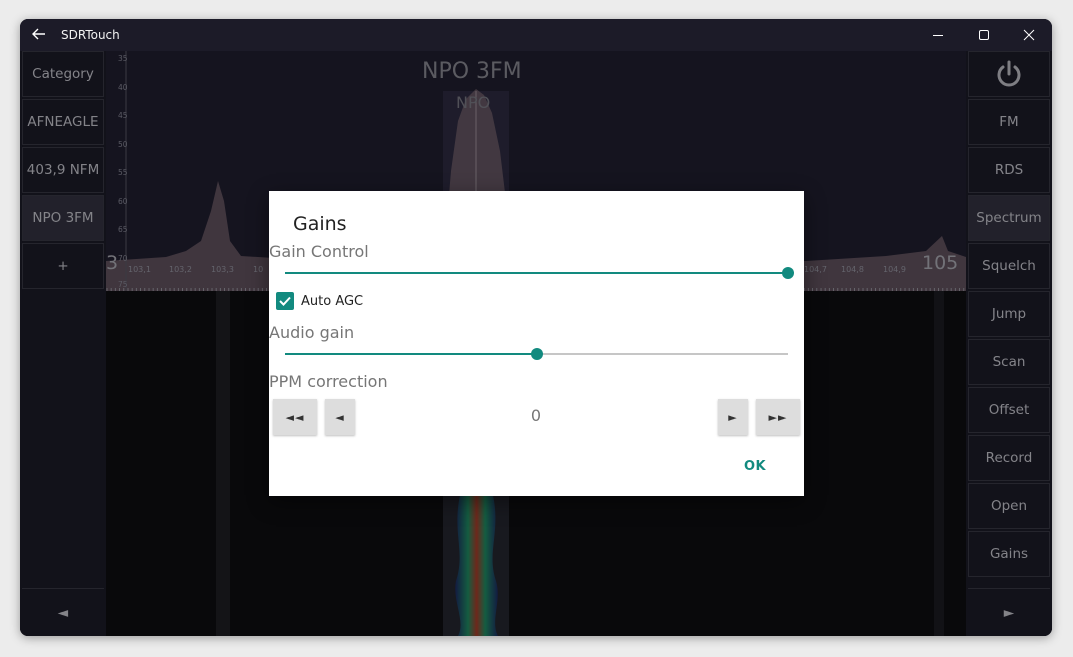 This screenshot has height=657, width=1073. I want to click on ppm-fast-increase-button: ►►, so click(778, 417).